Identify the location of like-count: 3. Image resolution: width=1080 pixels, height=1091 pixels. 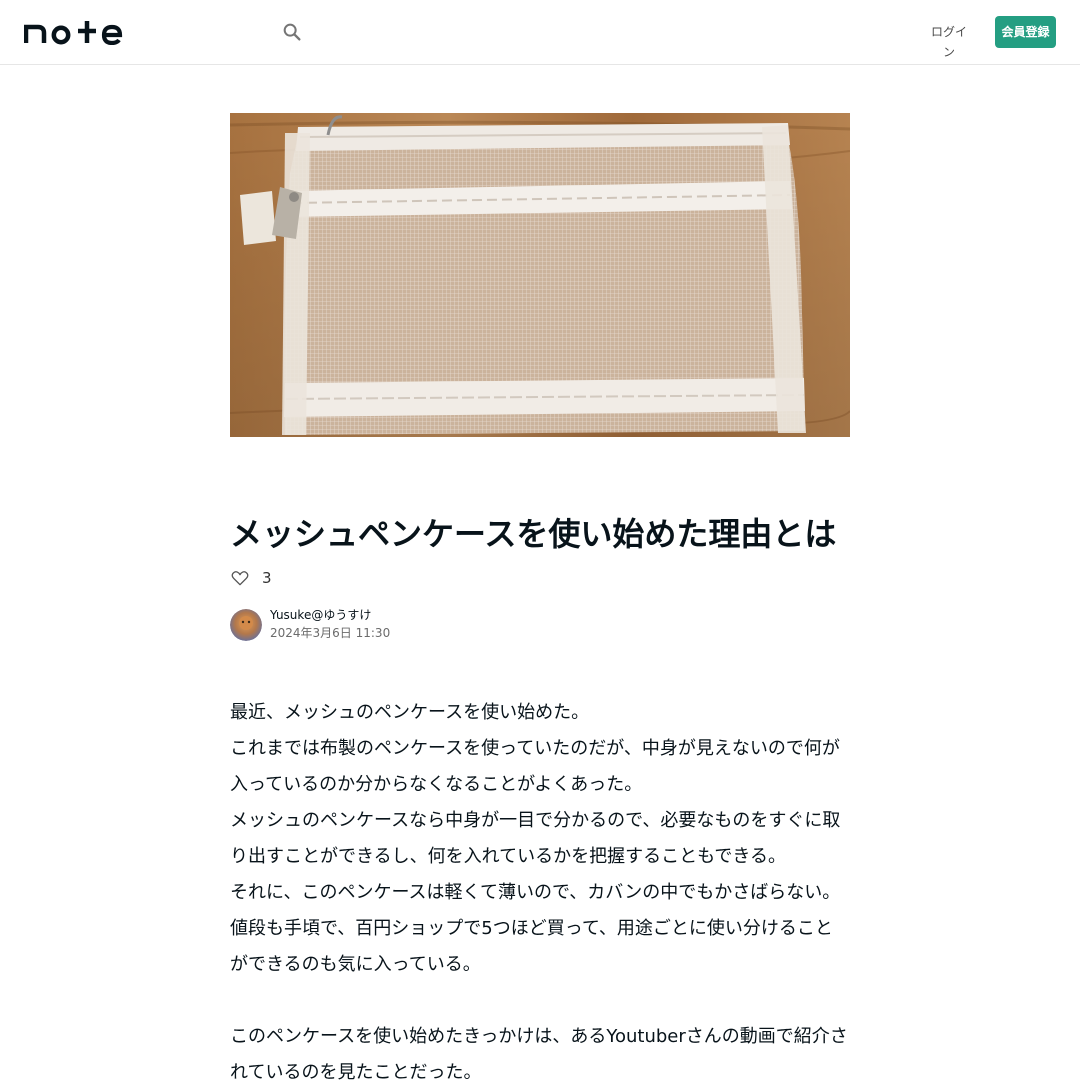
(267, 578).